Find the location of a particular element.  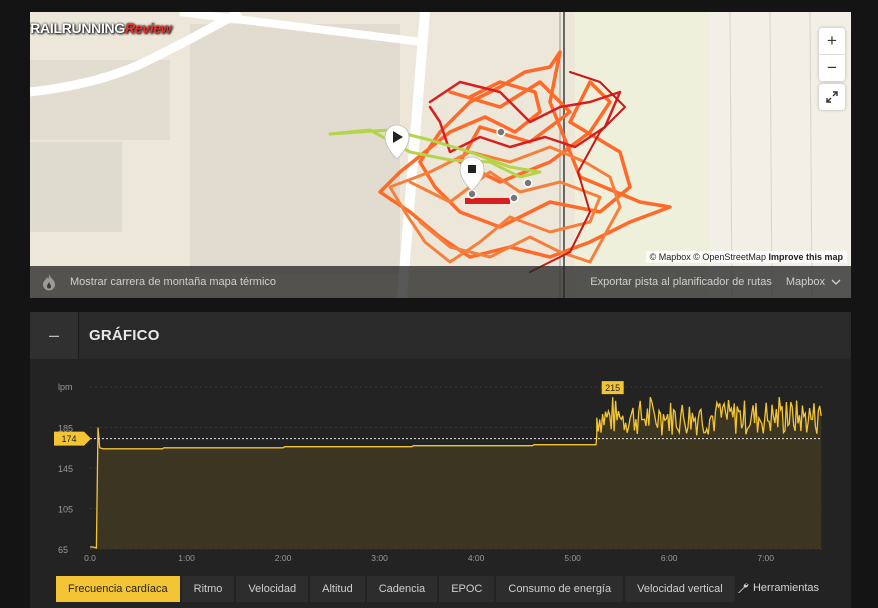

attribution-text: © Mapbox © OpenStreetMap is located at coordinates (707, 257).